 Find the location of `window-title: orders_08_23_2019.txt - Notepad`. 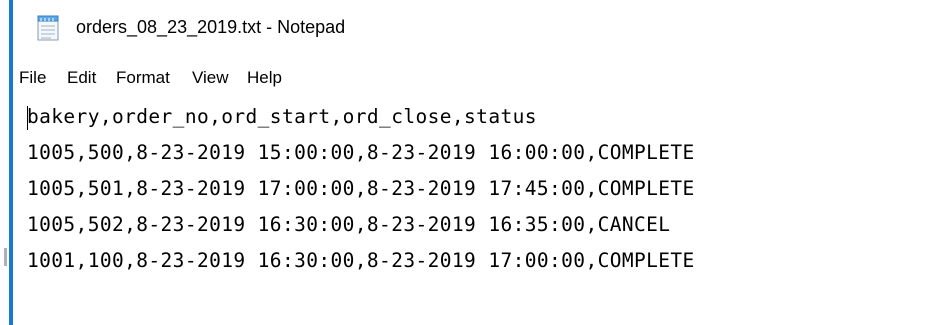

window-title: orders_08_23_2019.txt - Notepad is located at coordinates (211, 27).